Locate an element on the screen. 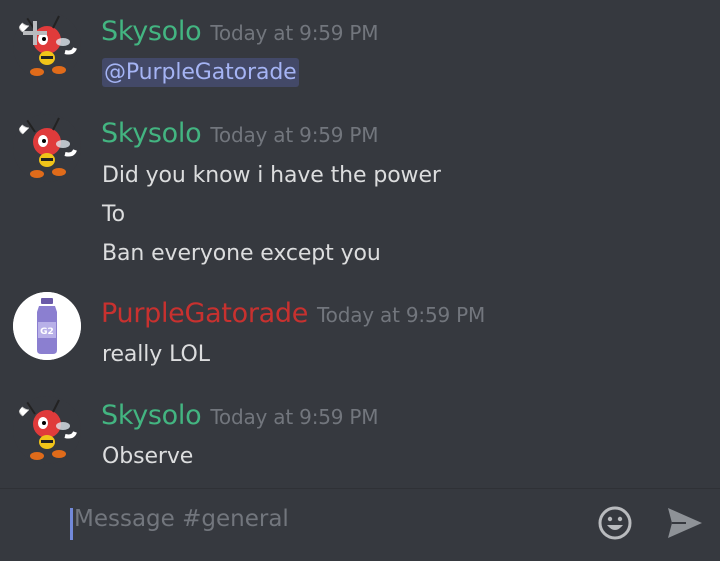 The image size is (720, 561). send-icon is located at coordinates (685, 523).